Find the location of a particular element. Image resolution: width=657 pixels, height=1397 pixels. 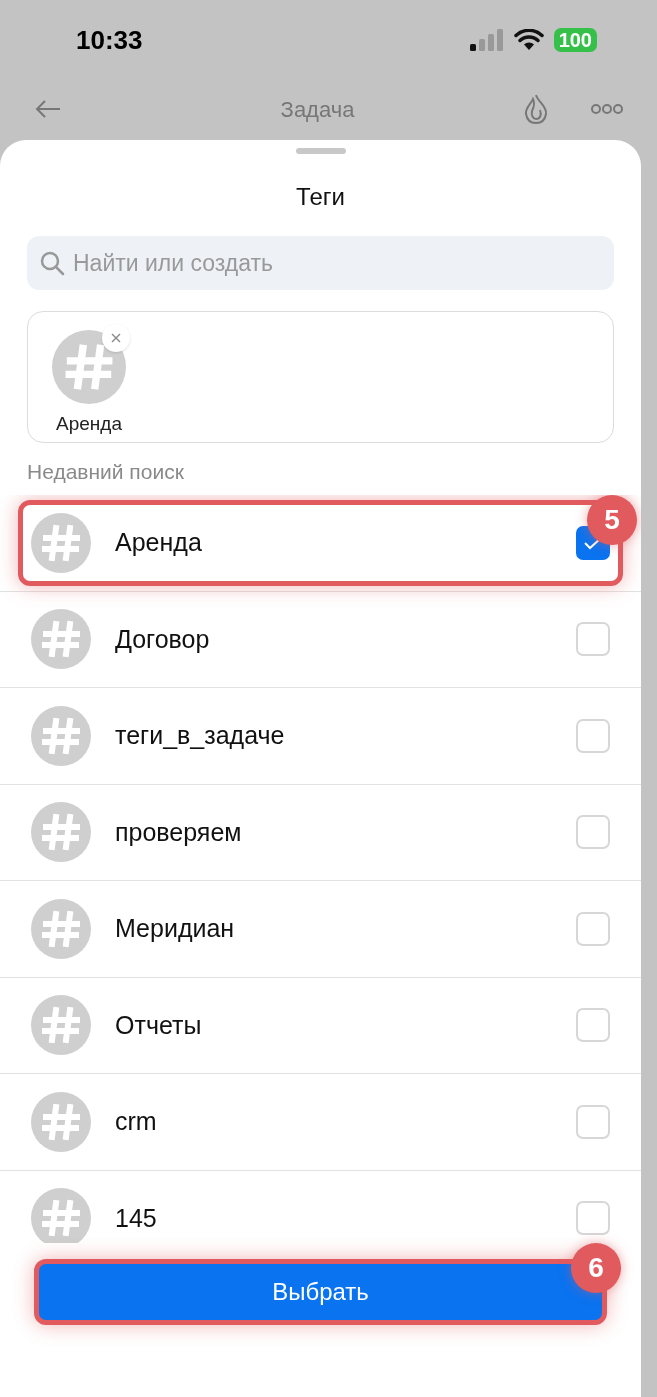

search-field: Найти или создать is located at coordinates (320, 263).